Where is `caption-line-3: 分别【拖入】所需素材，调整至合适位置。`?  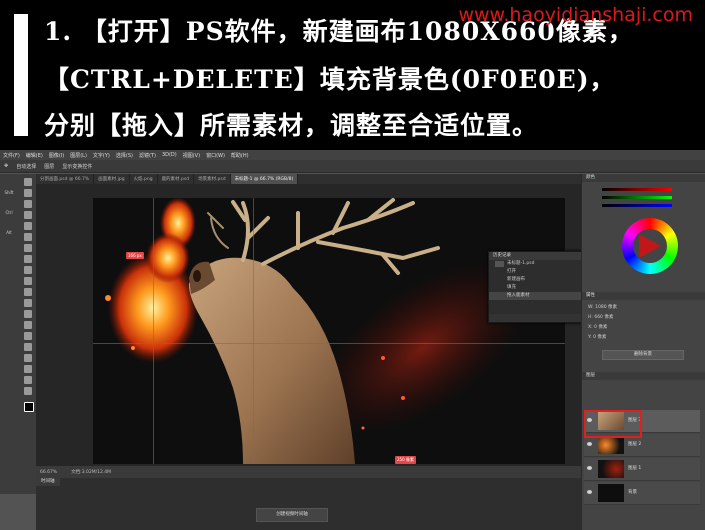
caption-line-3: 分别【拖入】所需素材，调整至合适位置。 is located at coordinates (291, 125).